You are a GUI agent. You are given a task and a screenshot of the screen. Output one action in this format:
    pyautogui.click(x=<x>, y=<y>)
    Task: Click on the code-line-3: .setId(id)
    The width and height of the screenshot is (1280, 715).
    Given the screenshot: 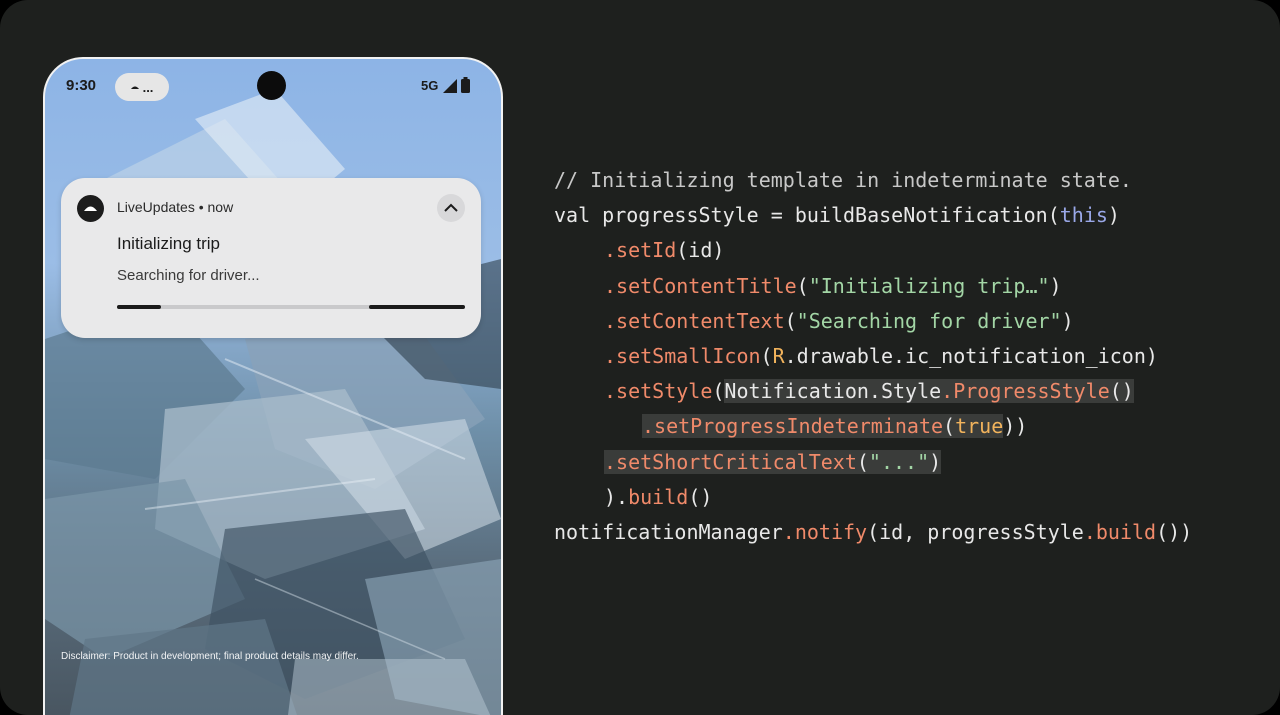 What is the action you would take?
    pyautogui.click(x=873, y=250)
    